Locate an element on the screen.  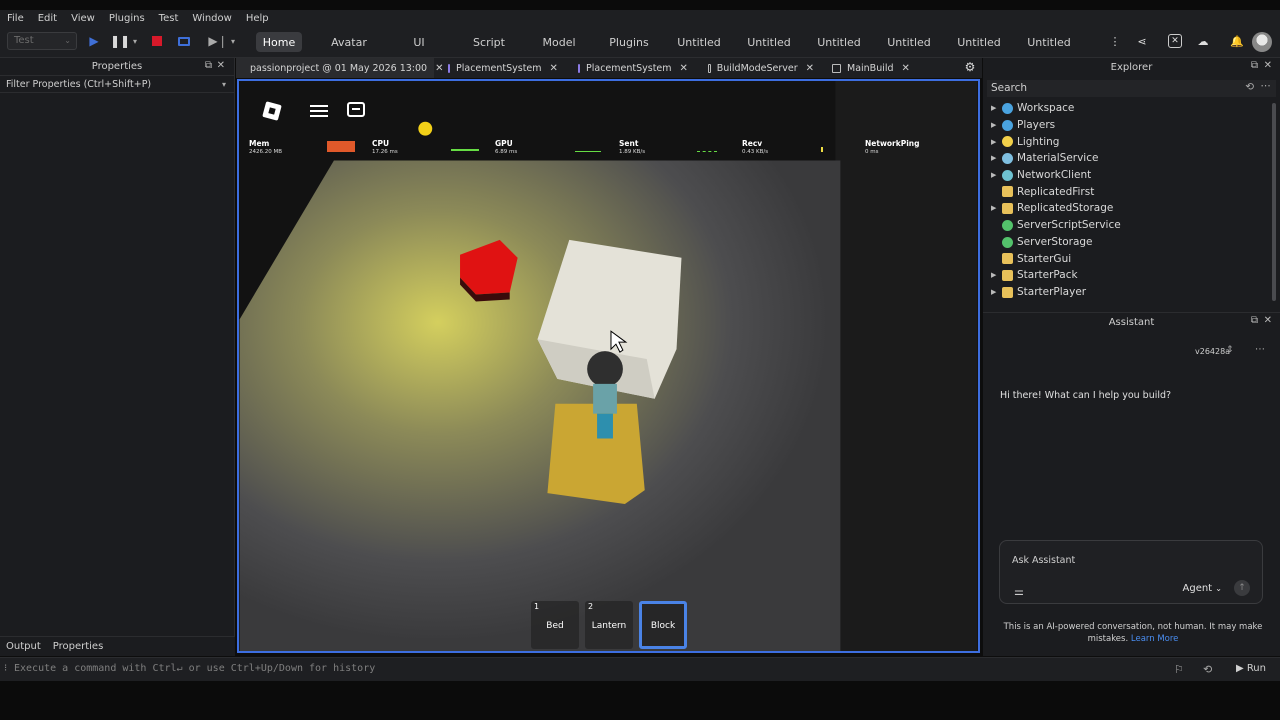
tab-untitled-3: Untitled is located at coordinates (839, 42).